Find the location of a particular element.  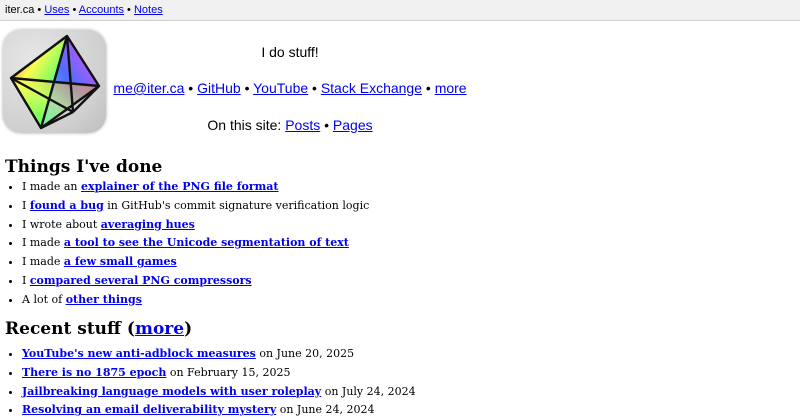

more-accounts-link: more is located at coordinates (451, 88).